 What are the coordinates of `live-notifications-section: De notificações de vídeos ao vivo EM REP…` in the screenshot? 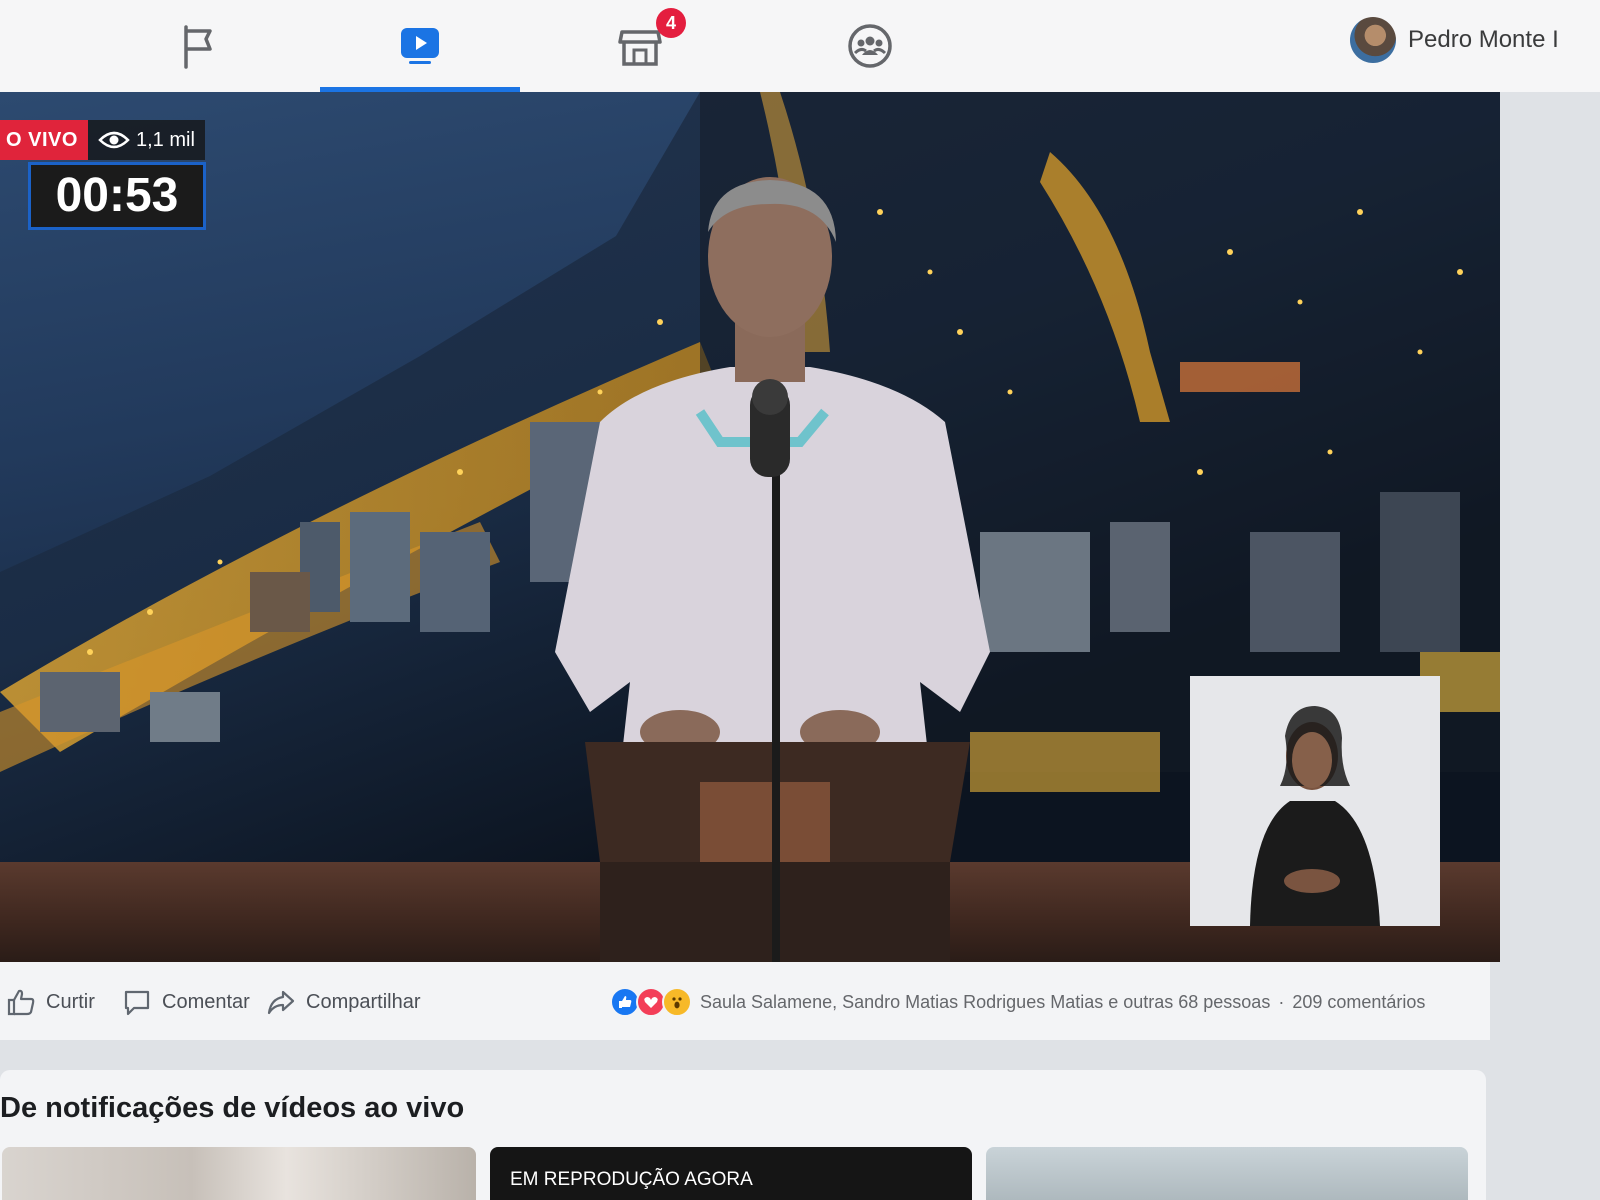 It's located at (743, 1135).